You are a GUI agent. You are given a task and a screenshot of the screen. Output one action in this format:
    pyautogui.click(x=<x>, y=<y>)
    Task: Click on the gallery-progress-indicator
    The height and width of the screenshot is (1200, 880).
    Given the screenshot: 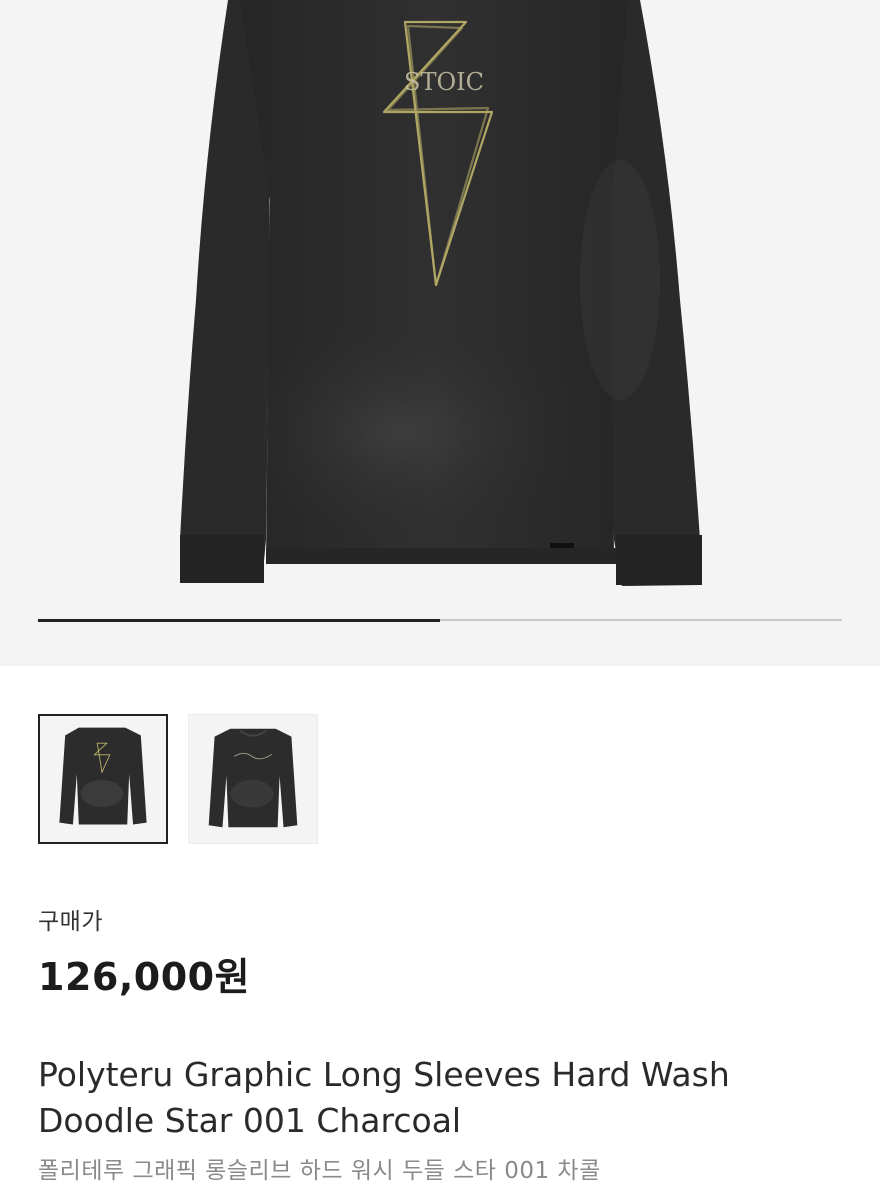 What is the action you would take?
    pyautogui.click(x=239, y=620)
    